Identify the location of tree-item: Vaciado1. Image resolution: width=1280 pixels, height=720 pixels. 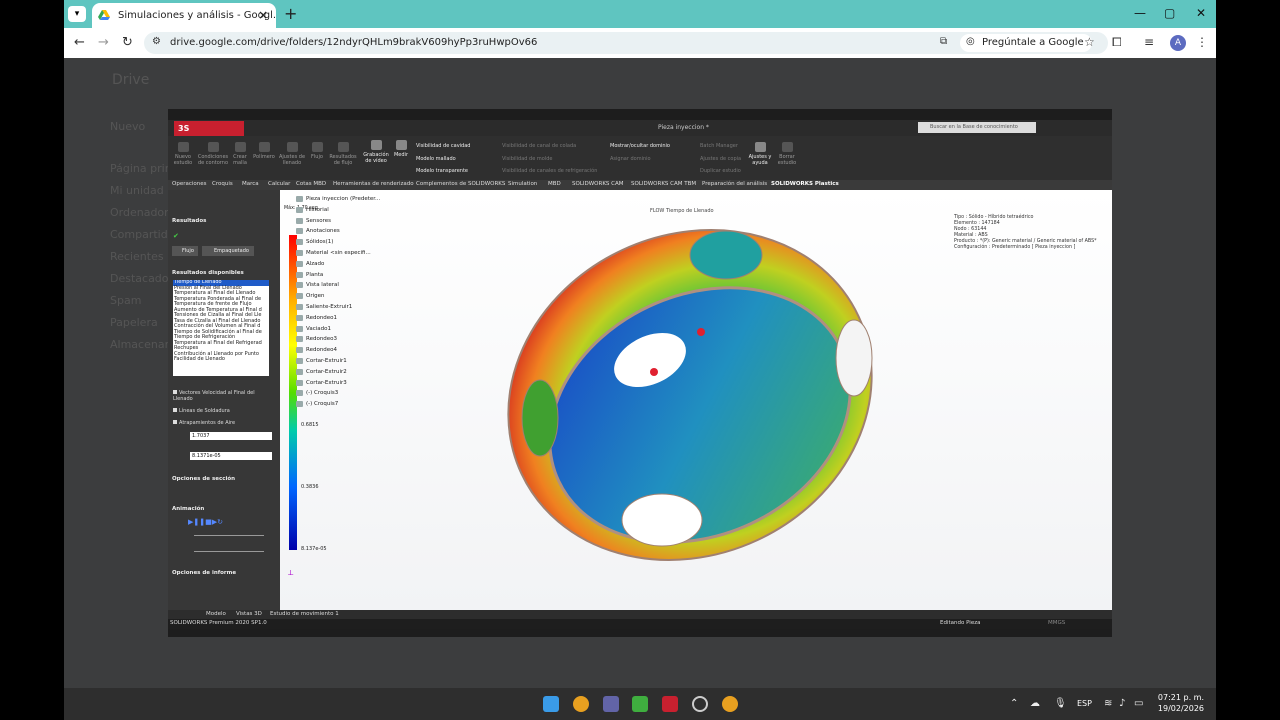
(337, 329).